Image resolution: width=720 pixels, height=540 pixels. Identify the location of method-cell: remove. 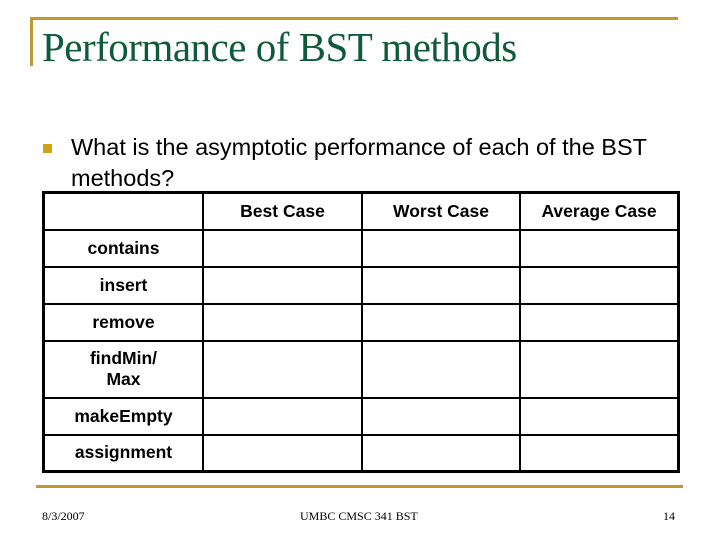
(123, 322).